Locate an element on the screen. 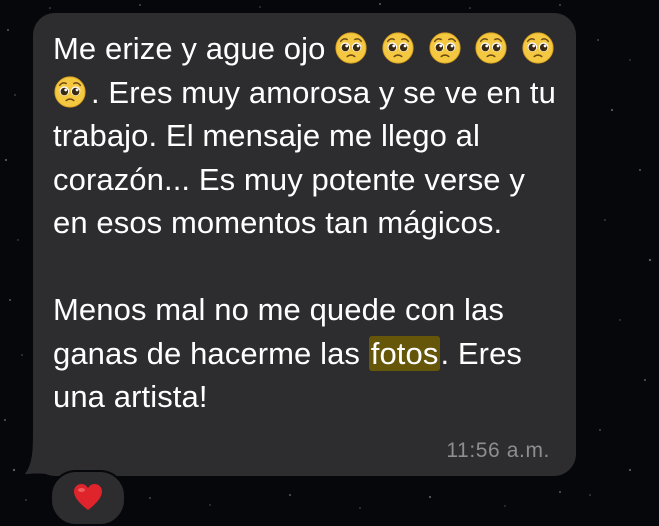 Image resolution: width=659 pixels, height=526 pixels. search-highlight: fotos is located at coordinates (404, 353).